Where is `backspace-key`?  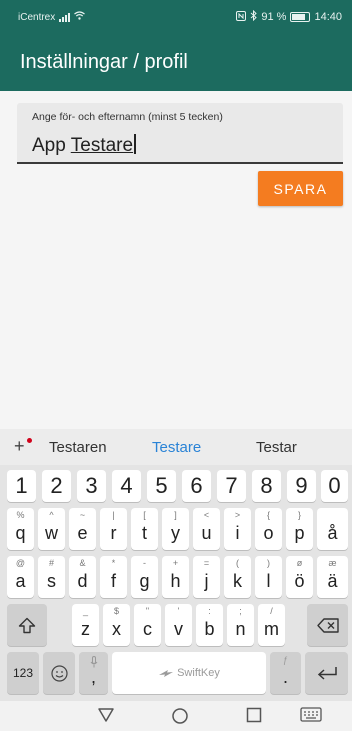 backspace-key is located at coordinates (327, 625).